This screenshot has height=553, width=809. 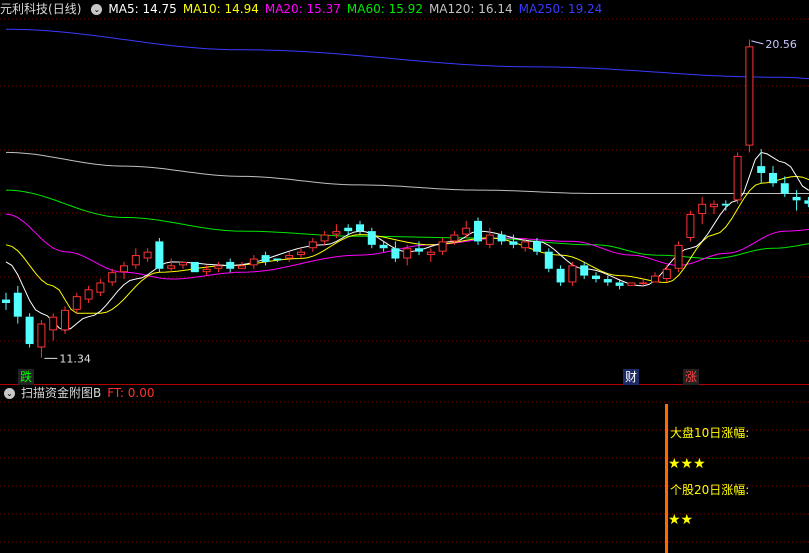 What do you see at coordinates (61, 393) in the screenshot?
I see `sub-title: 扫描资金附图B` at bounding box center [61, 393].